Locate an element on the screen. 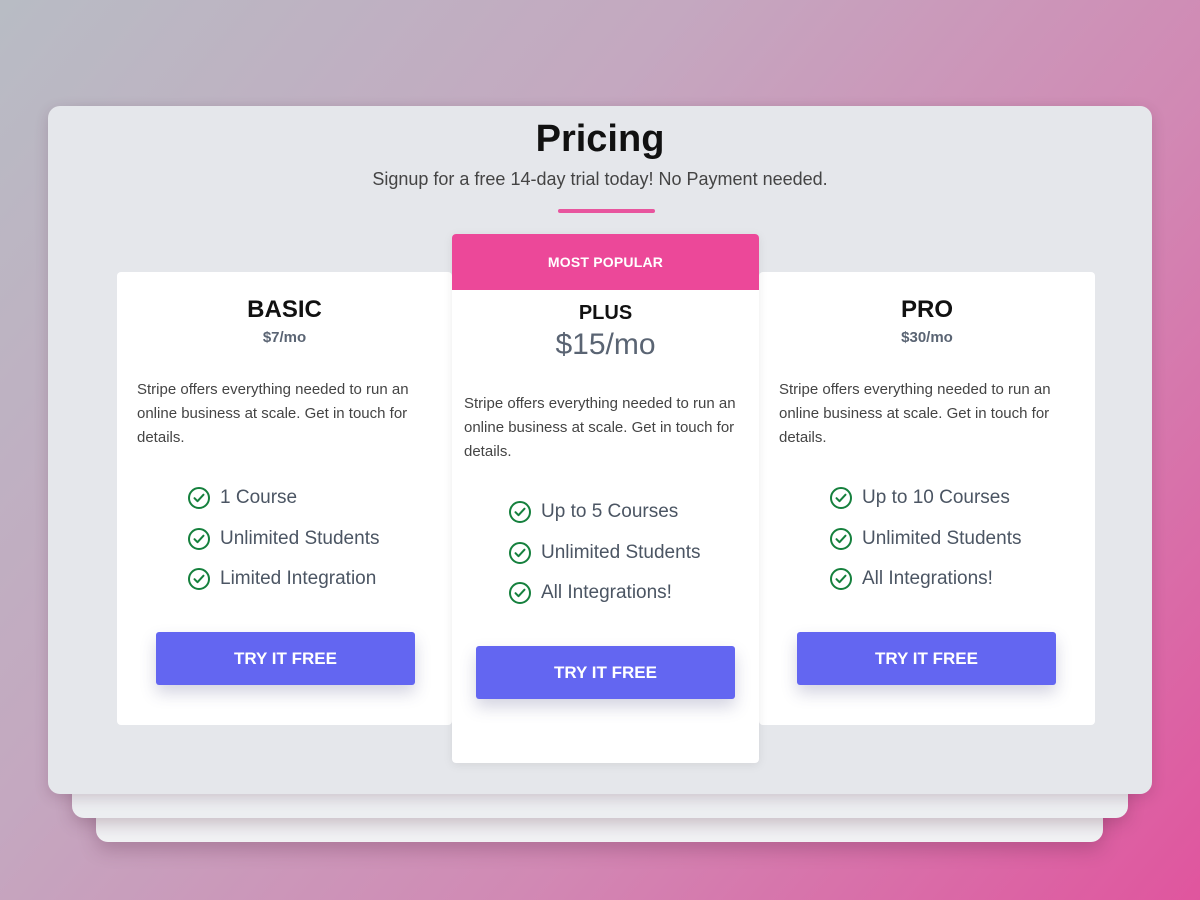 This screenshot has height=900, width=1200. plan-price: $7/mo is located at coordinates (284, 337).